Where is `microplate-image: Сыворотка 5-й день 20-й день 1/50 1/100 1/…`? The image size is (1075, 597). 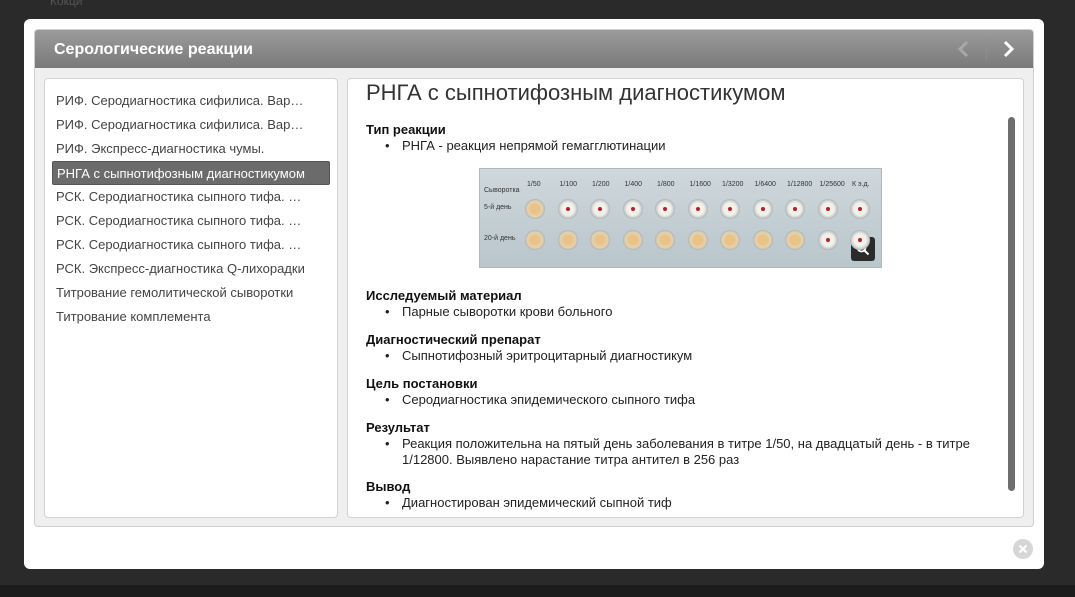
microplate-image: Сыворотка 5-й день 20-й день 1/50 1/100 1/… is located at coordinates (680, 218).